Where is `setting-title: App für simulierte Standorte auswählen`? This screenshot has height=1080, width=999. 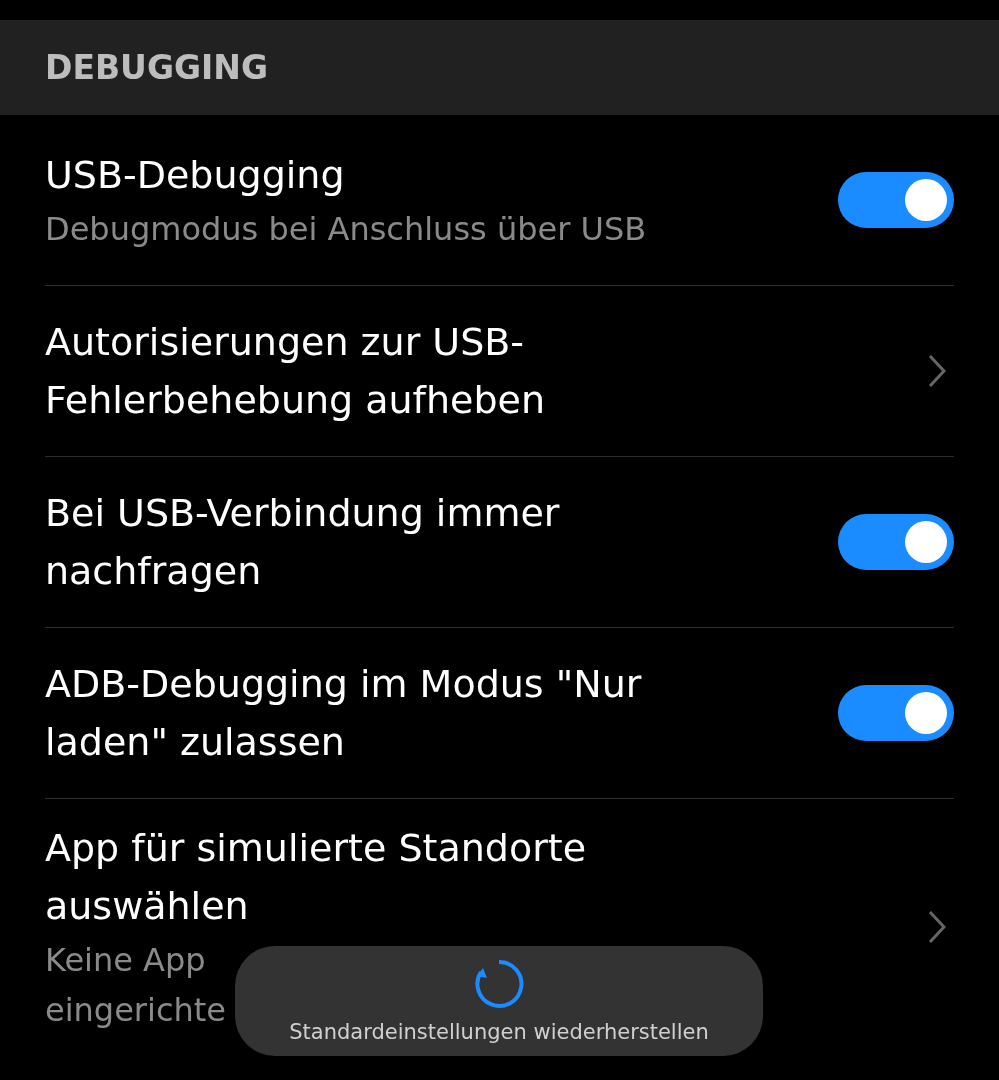
setting-title: App für simulierte Standorte auswählen is located at coordinates (316, 877).